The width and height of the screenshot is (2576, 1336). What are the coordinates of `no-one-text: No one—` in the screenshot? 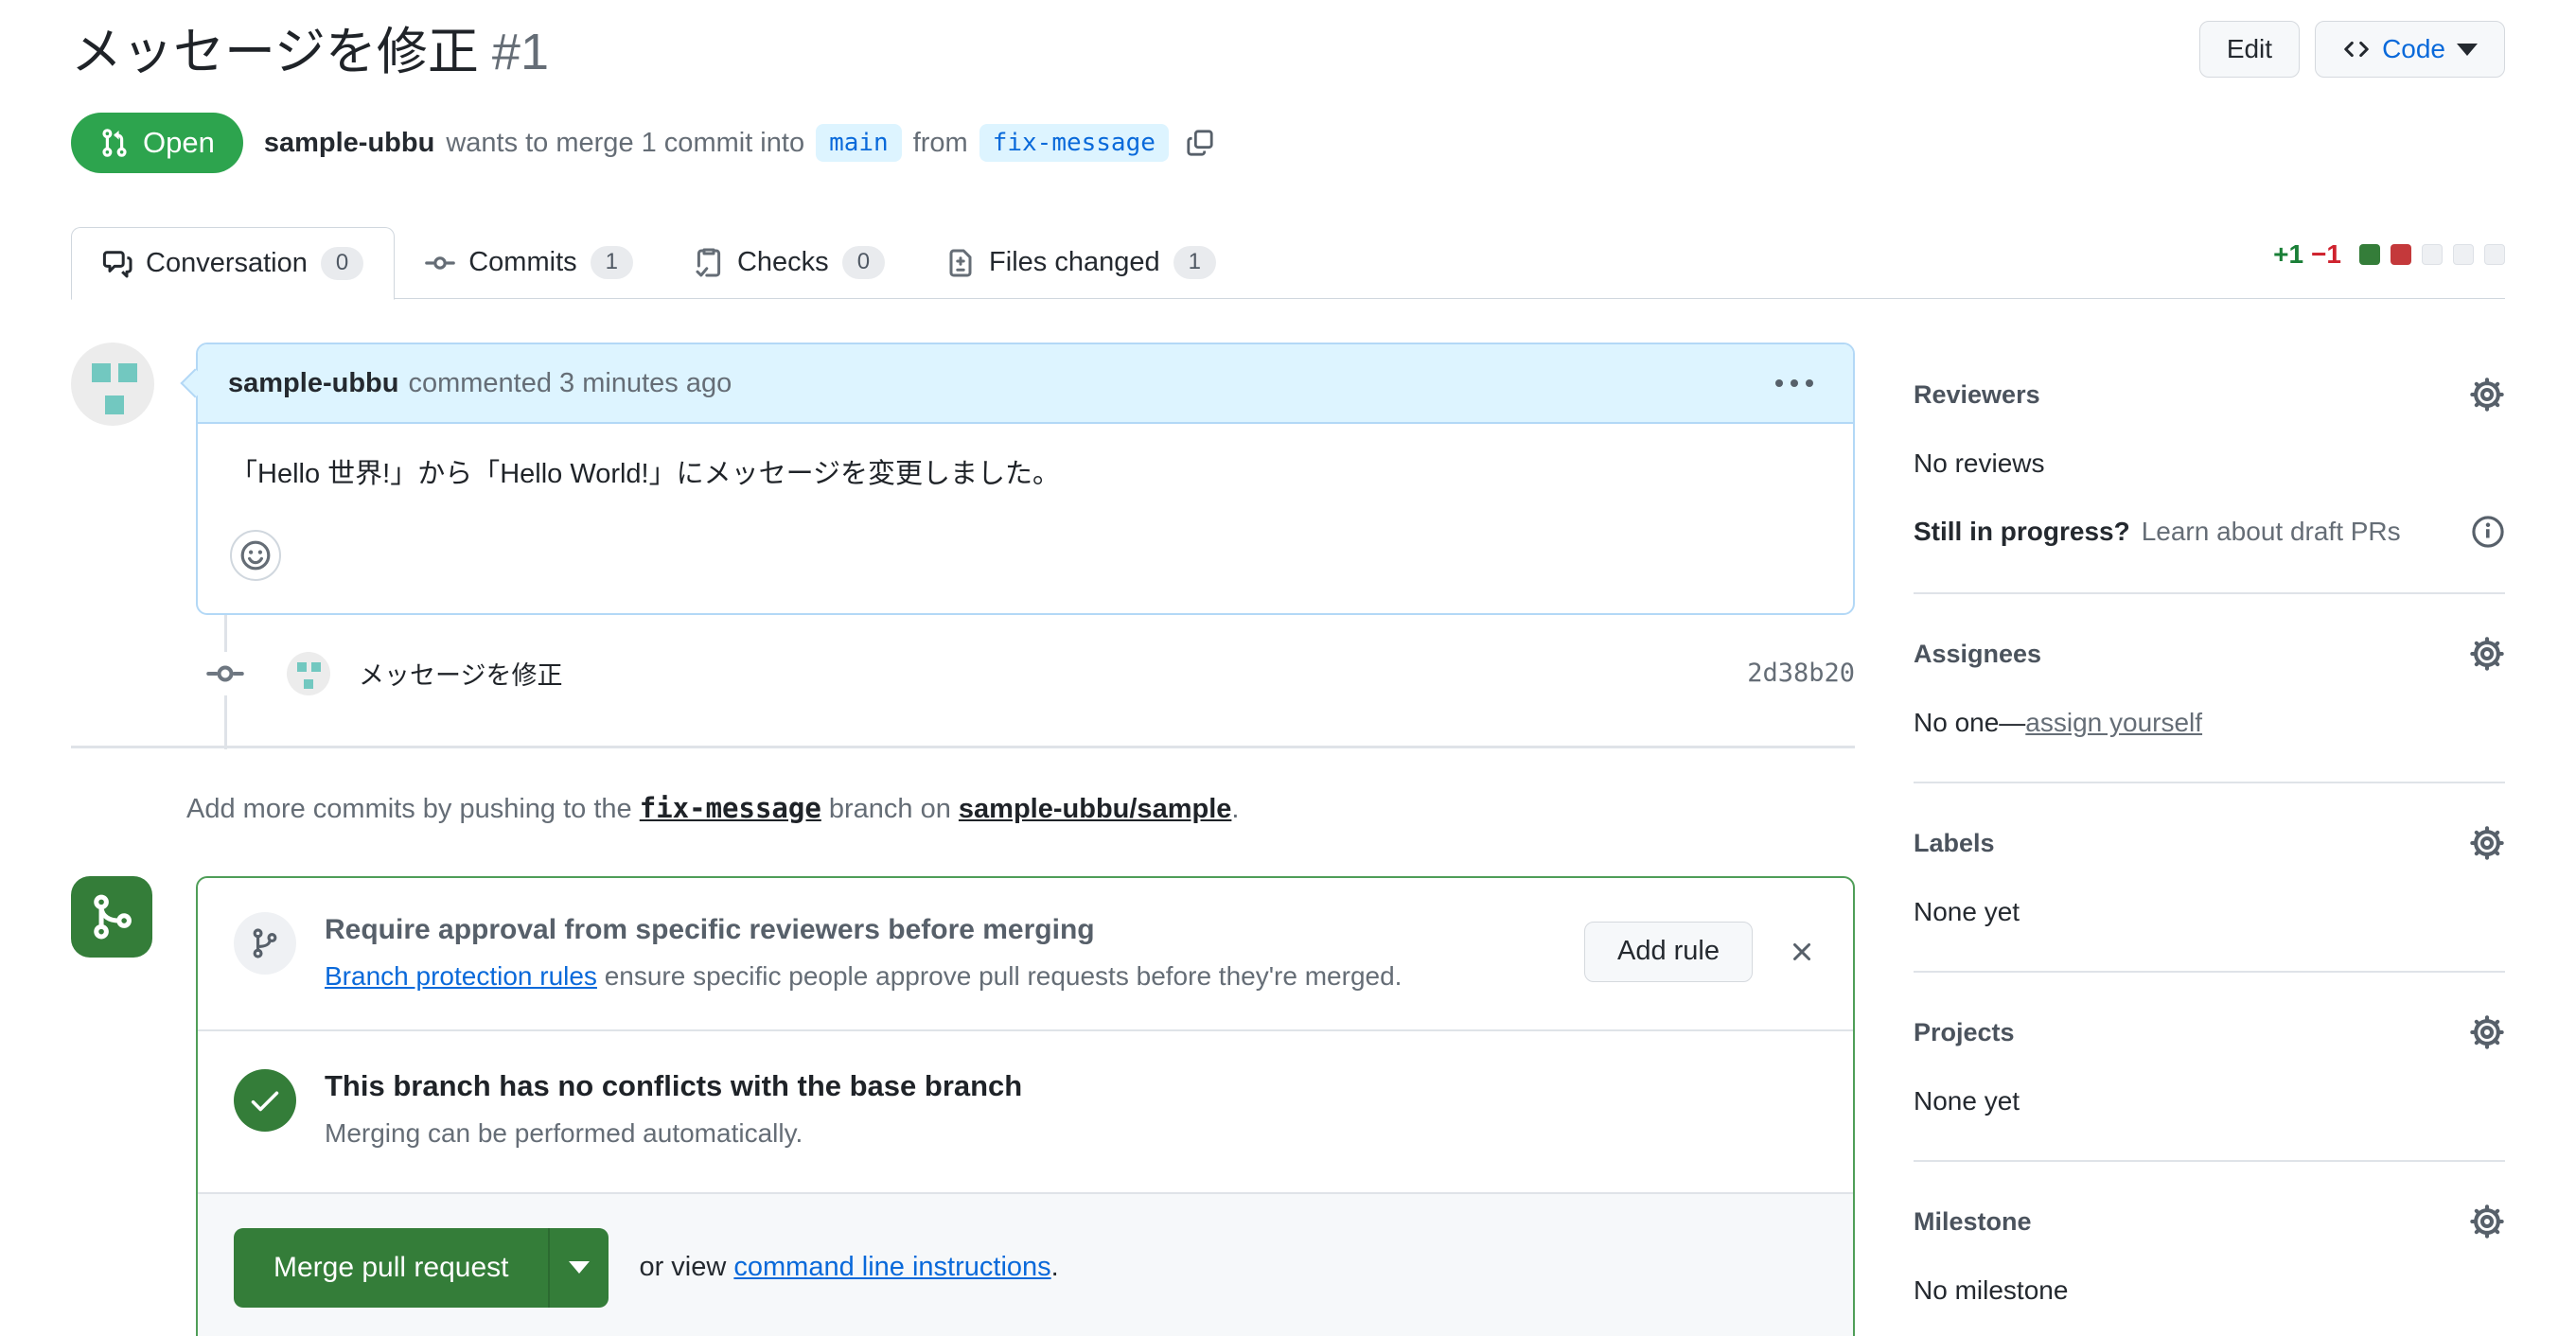 It's located at (1970, 722).